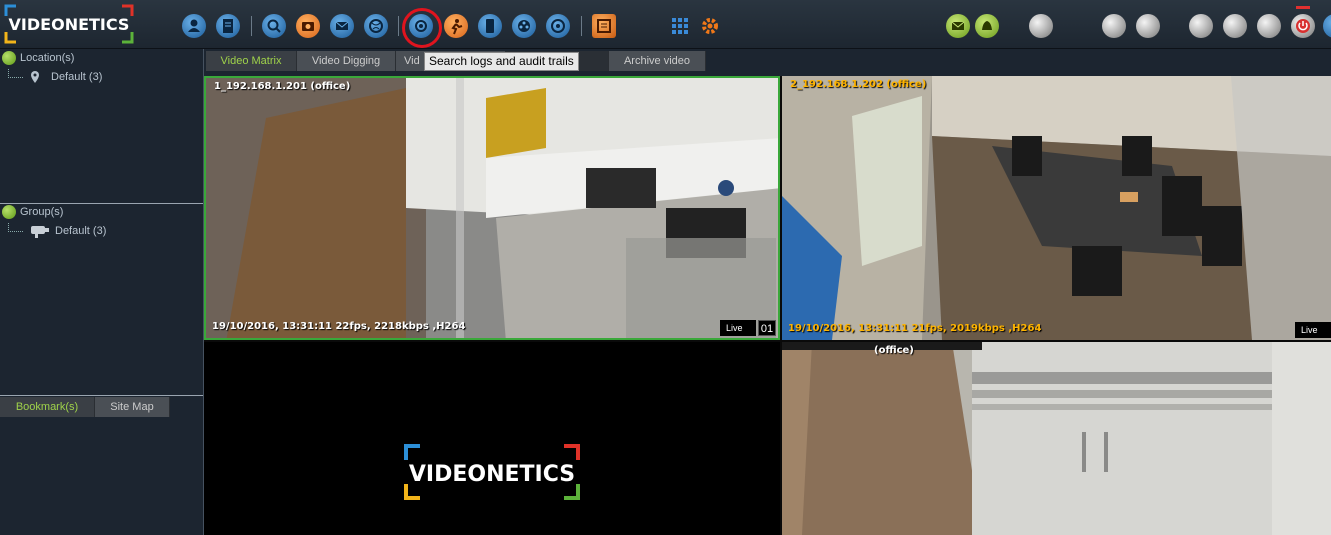 Image resolution: width=1331 pixels, height=535 pixels. Describe the element at coordinates (376, 26) in the screenshot. I see `globe-icon` at that location.